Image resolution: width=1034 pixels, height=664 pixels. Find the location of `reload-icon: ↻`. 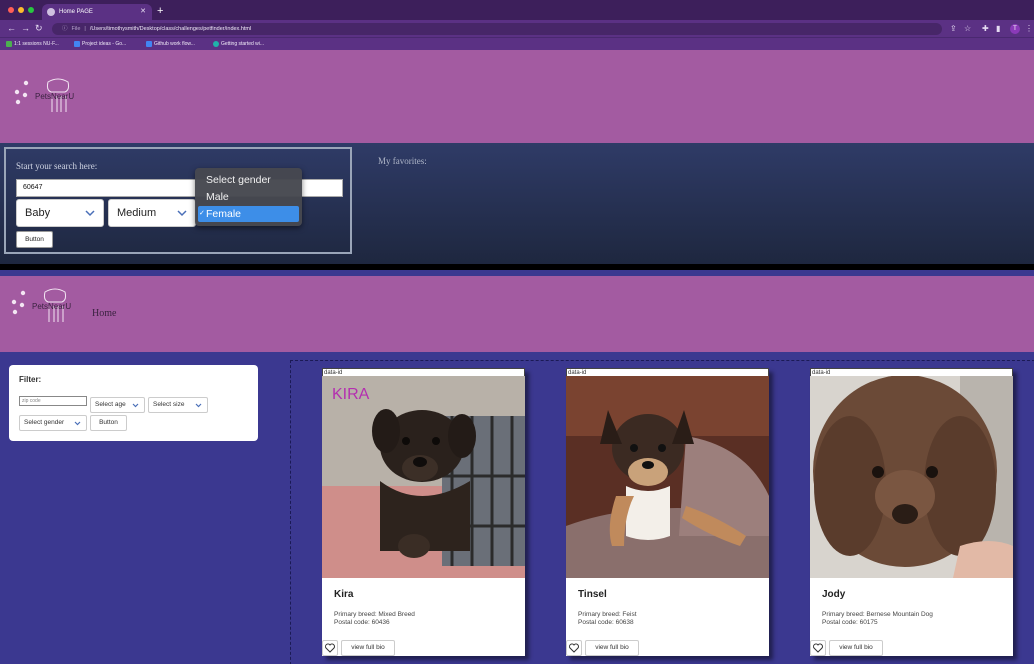

reload-icon: ↻ is located at coordinates (39, 28).